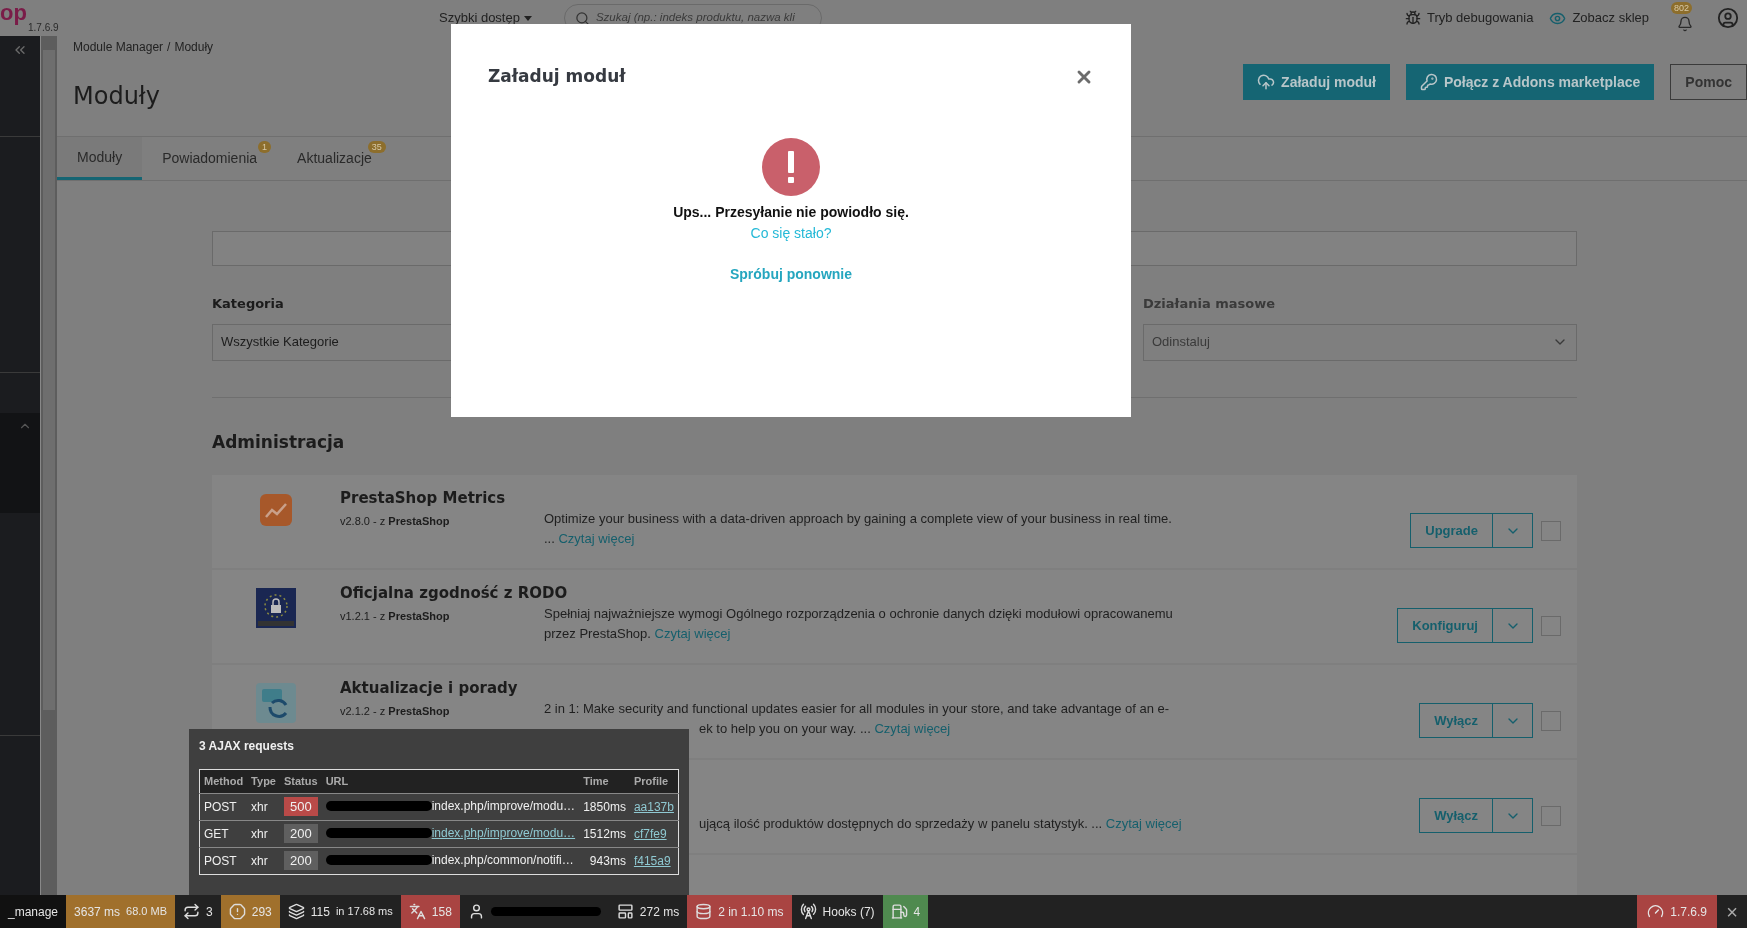 This screenshot has height=928, width=1747. I want to click on breadcrumb-current: Moduły, so click(194, 47).